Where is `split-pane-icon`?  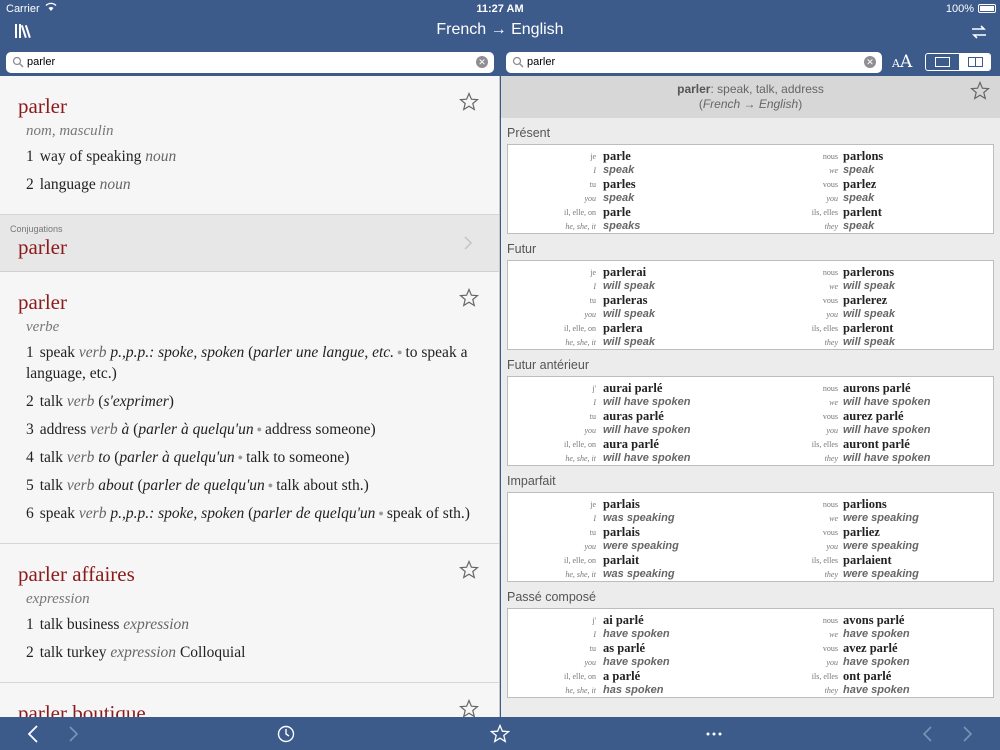 split-pane-icon is located at coordinates (974, 62).